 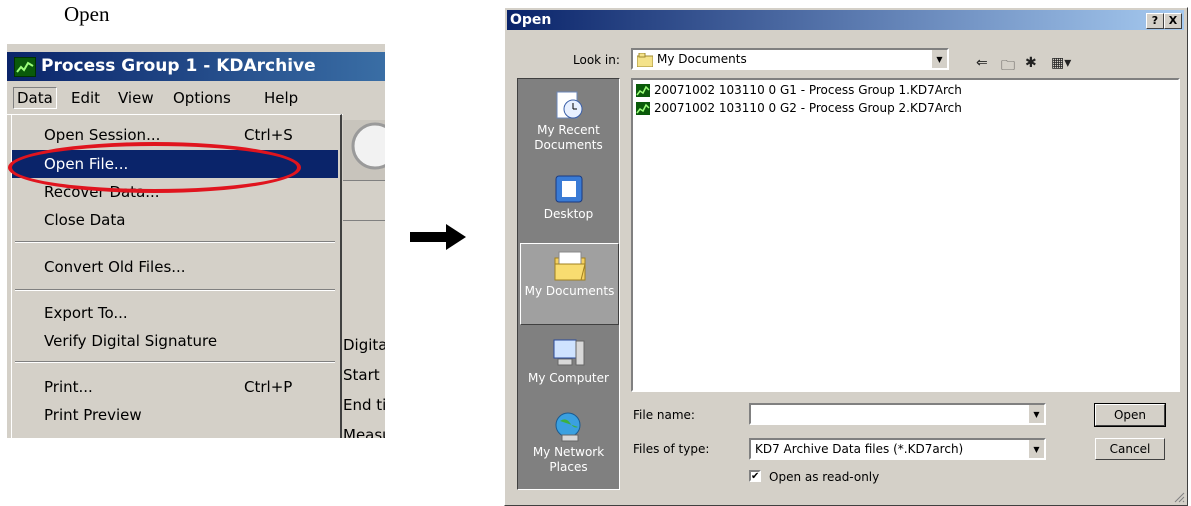 I want to click on menu-view: View, so click(x=136, y=98).